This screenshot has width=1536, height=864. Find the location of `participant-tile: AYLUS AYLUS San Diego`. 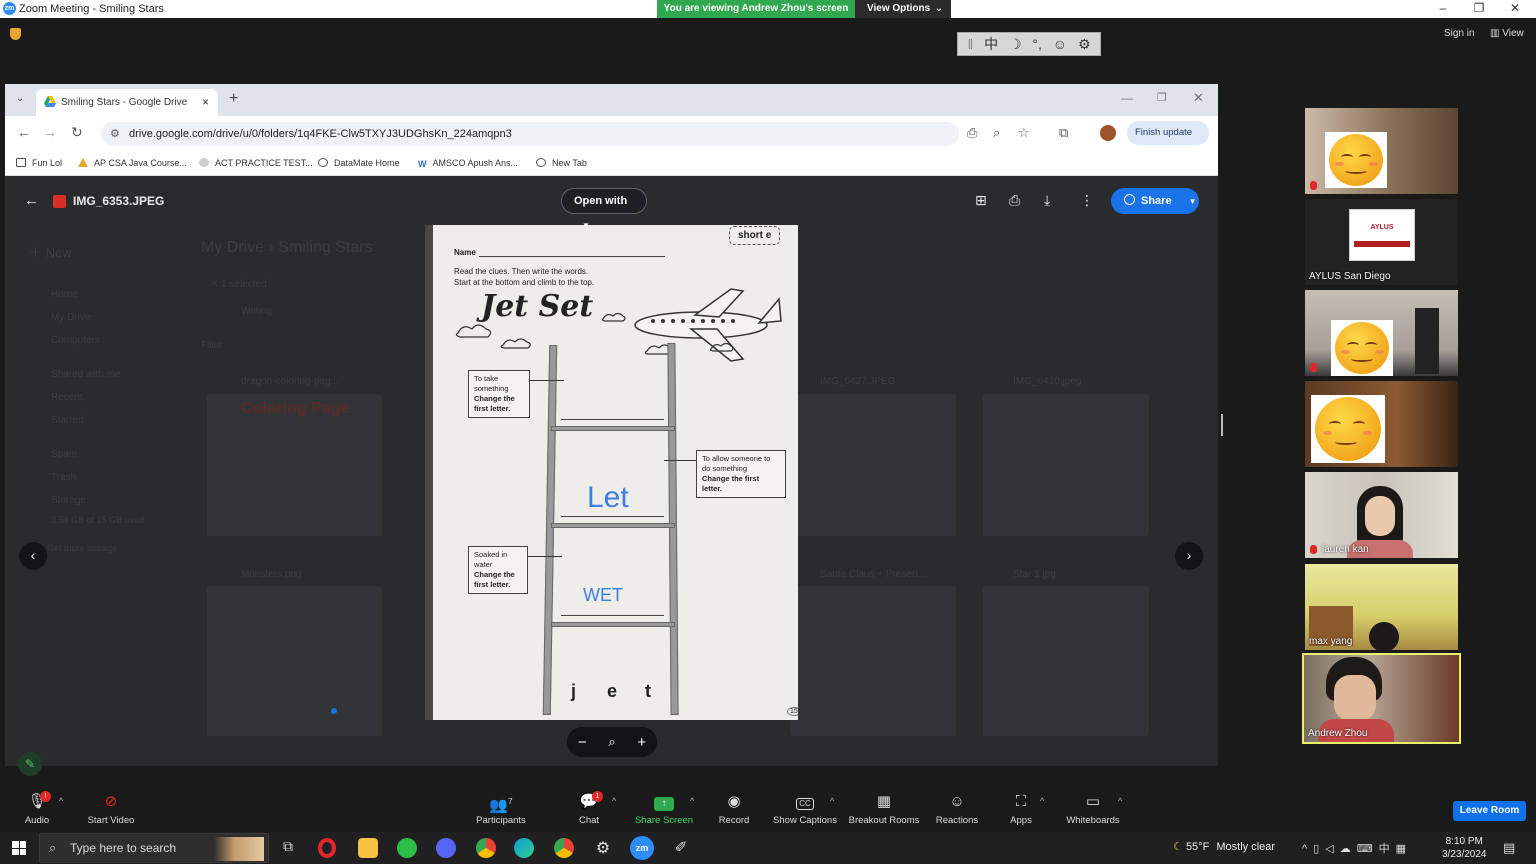

participant-tile: AYLUS AYLUS San Diego is located at coordinates (1381, 242).